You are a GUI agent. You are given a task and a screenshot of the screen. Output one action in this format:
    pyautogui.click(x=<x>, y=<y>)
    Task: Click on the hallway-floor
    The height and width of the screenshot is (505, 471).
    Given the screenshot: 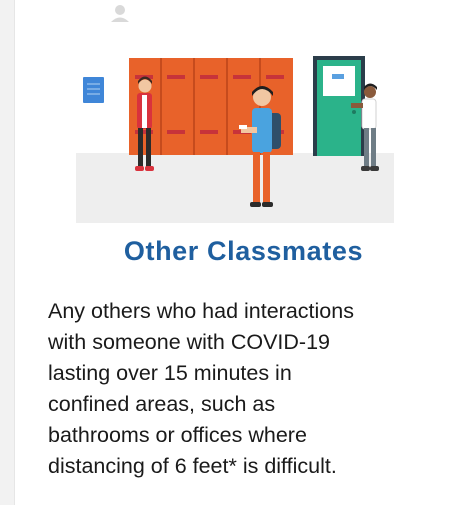 What is the action you would take?
    pyautogui.click(x=235, y=188)
    